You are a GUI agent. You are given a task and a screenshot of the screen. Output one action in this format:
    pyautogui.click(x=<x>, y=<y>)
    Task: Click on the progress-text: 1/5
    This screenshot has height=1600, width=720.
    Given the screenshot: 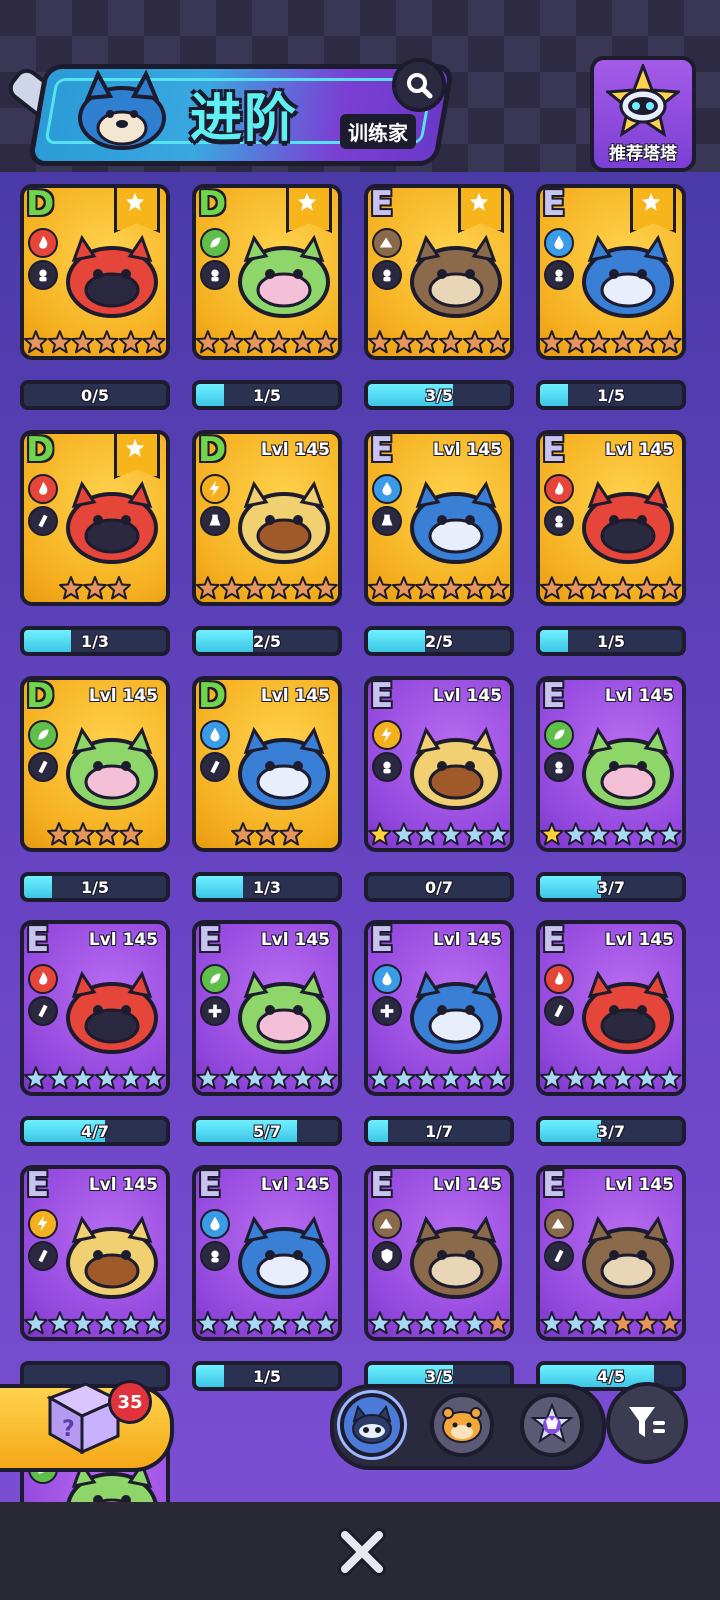 What is the action you would take?
    pyautogui.click(x=95, y=887)
    